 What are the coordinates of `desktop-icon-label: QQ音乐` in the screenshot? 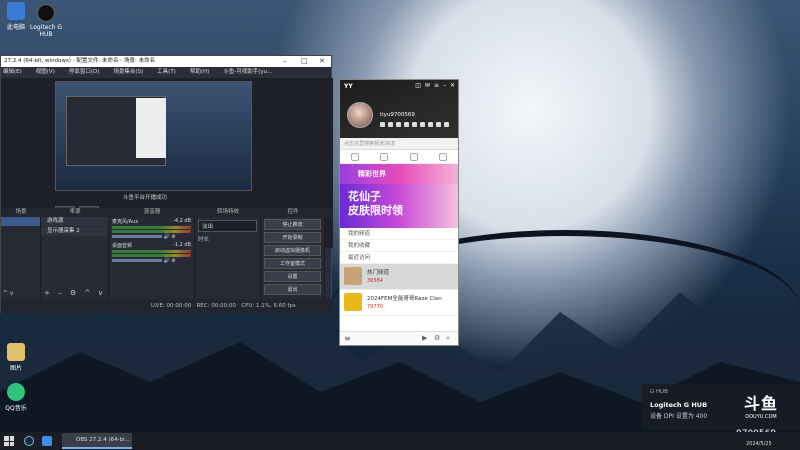 It's located at (16, 408).